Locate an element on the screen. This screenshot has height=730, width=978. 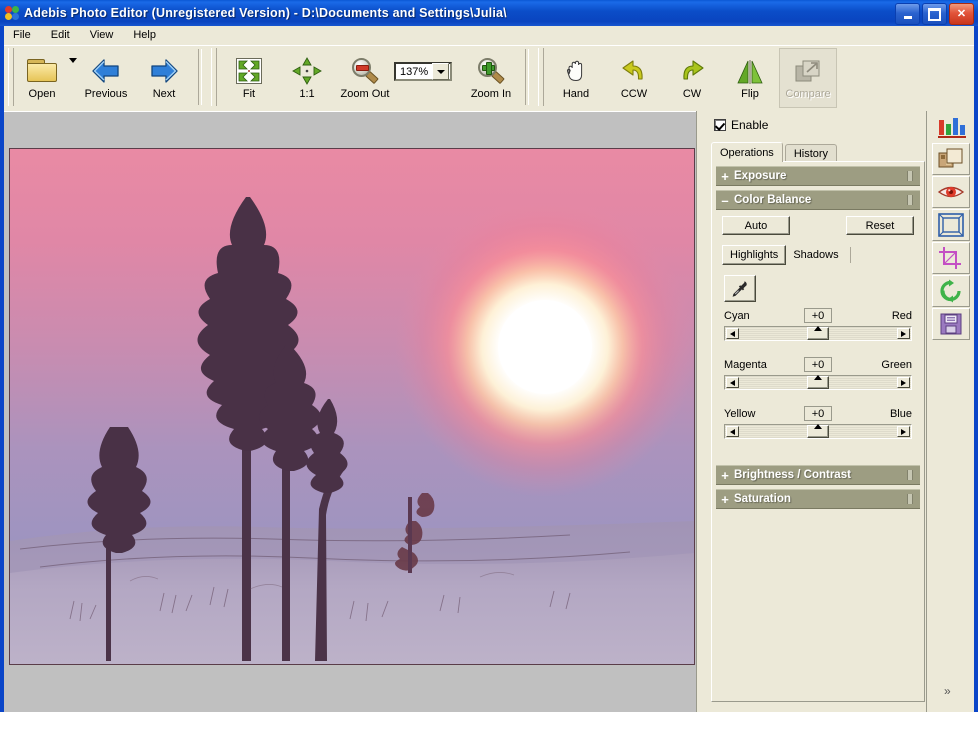
flip-label: Flip is located at coordinates (750, 94).